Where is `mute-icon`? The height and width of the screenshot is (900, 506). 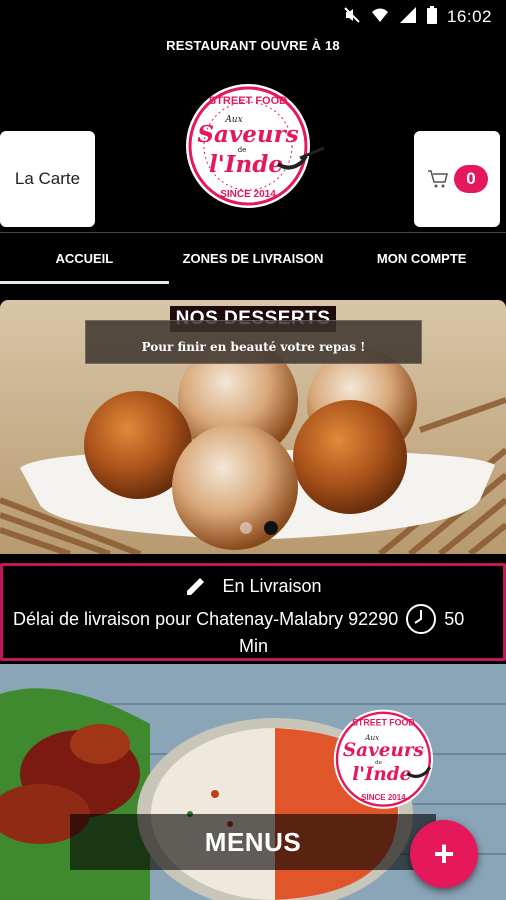 mute-icon is located at coordinates (352, 17).